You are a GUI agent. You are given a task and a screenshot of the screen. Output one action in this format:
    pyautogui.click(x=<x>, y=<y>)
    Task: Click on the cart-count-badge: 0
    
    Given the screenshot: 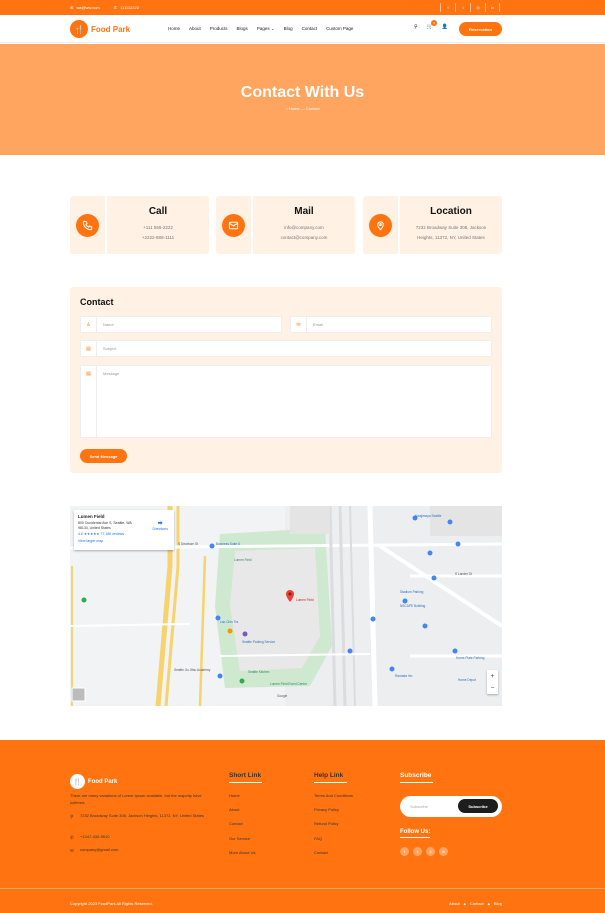 What is the action you would take?
    pyautogui.click(x=433, y=23)
    